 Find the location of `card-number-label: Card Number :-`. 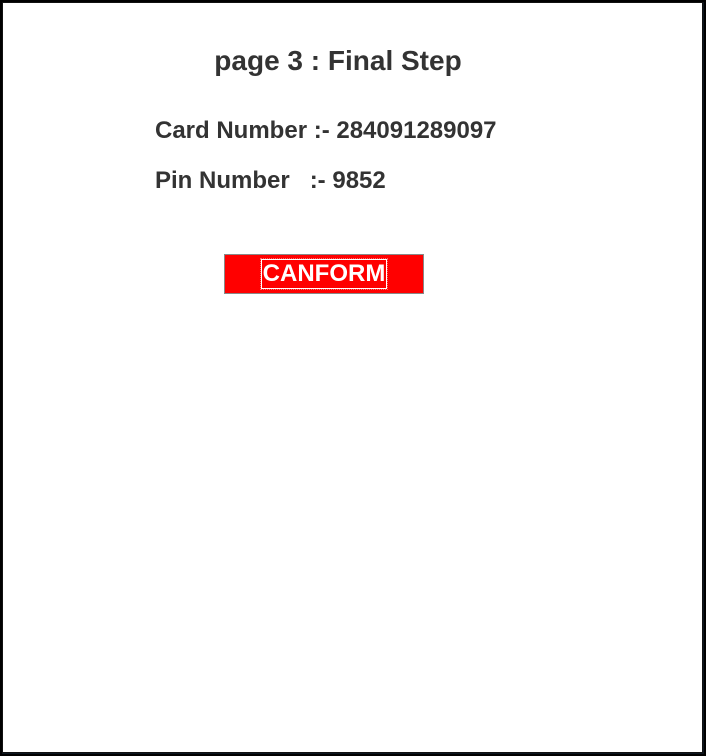

card-number-label: Card Number :- is located at coordinates (246, 130).